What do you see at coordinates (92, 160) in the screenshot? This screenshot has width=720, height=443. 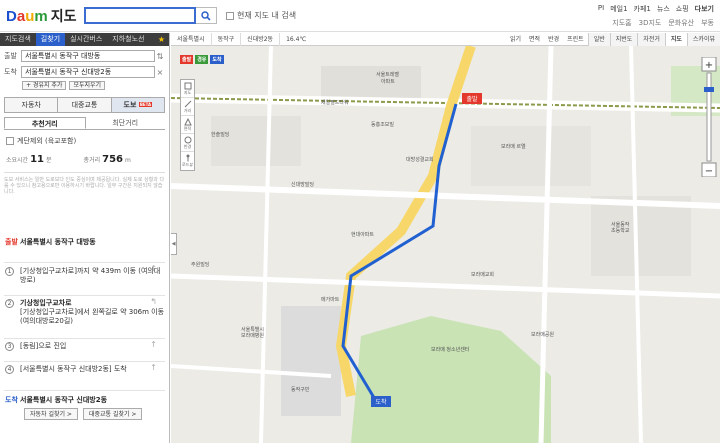 I see `distance-label: 총거리` at bounding box center [92, 160].